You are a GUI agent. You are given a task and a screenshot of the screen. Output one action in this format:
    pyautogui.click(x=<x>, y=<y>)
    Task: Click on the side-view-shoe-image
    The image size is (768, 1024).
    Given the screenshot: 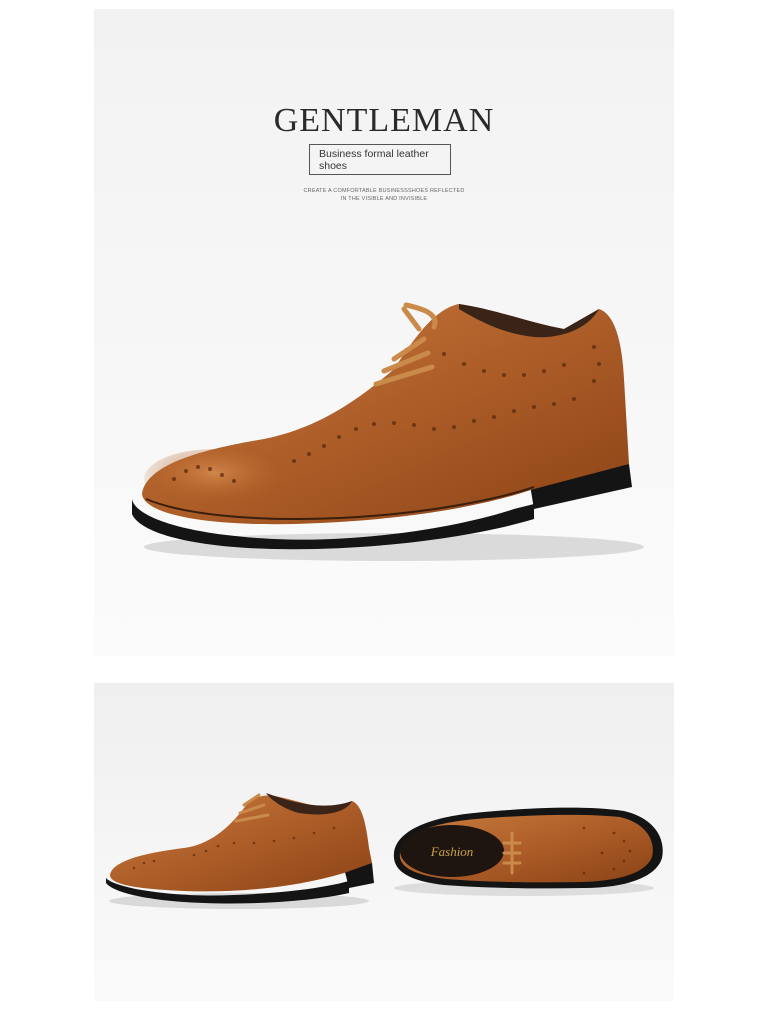 What is the action you would take?
    pyautogui.click(x=240, y=851)
    